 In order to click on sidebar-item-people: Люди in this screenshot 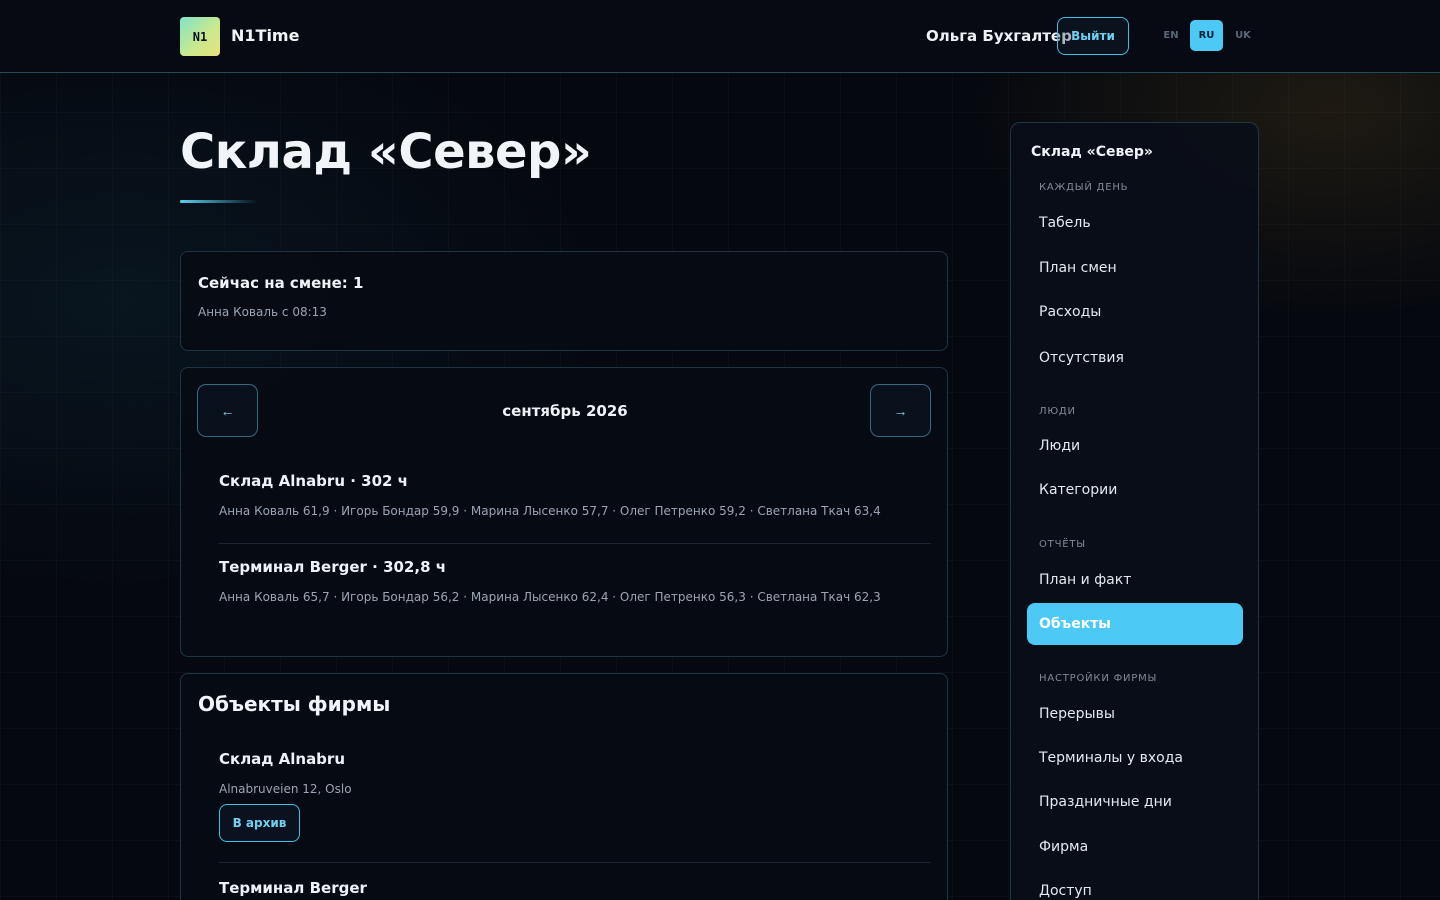, I will do `click(1135, 446)`.